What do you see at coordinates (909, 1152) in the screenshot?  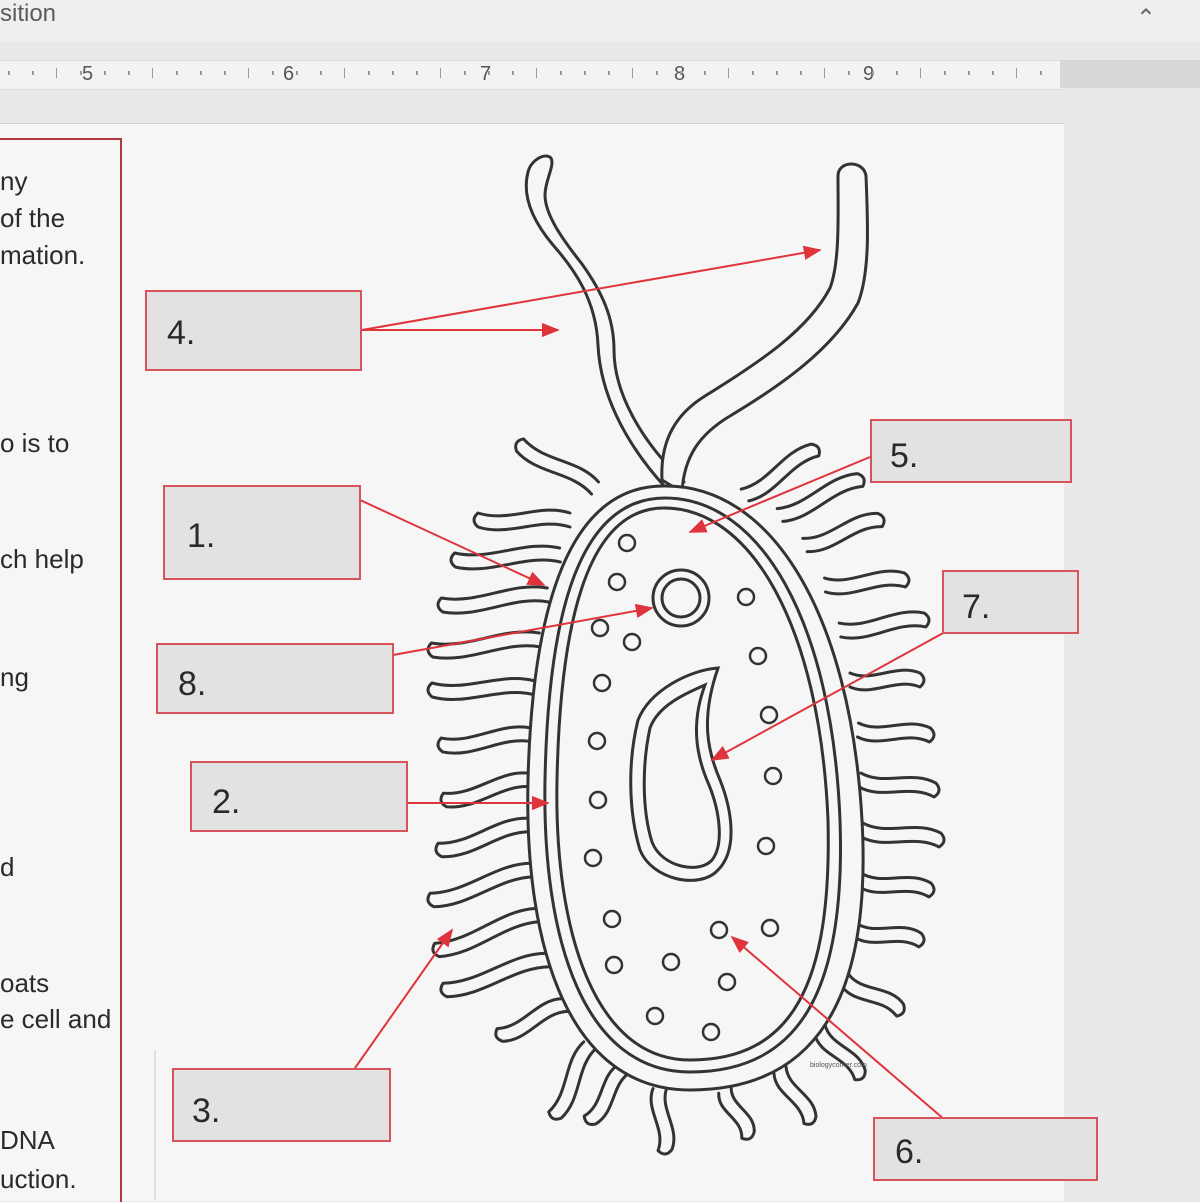 I see `label-number: 6.` at bounding box center [909, 1152].